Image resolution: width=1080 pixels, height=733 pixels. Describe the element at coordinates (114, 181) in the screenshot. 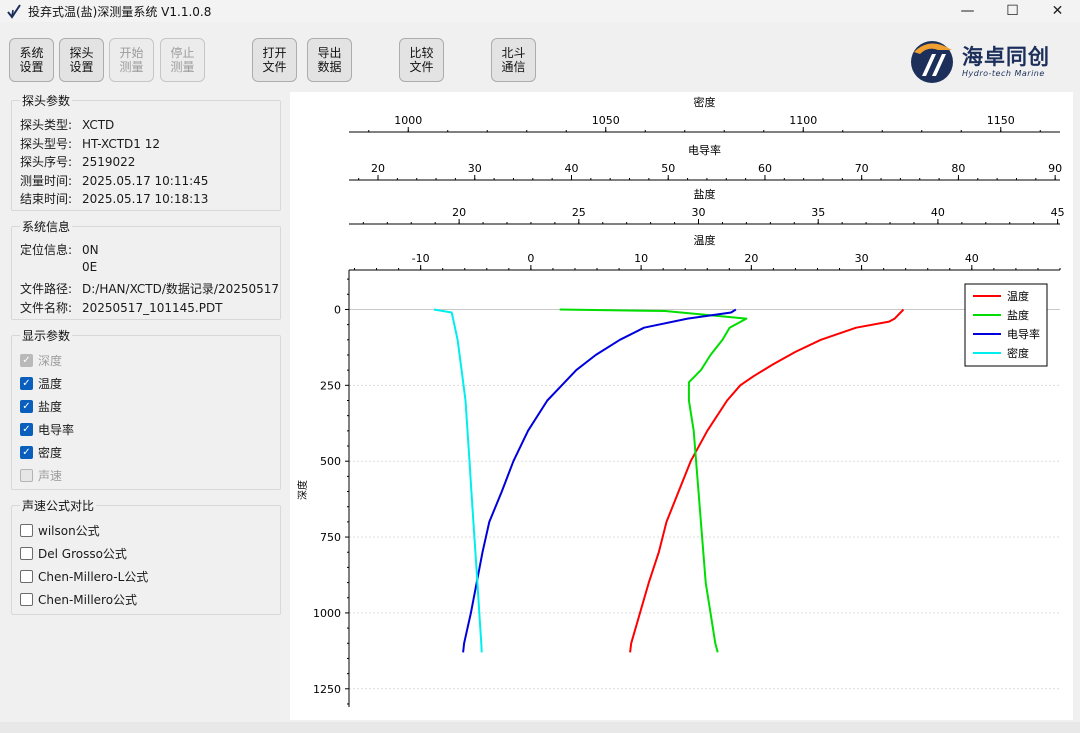

I see `measure-time-row: 测量时间: 2025.05.17 10:11:45` at that location.